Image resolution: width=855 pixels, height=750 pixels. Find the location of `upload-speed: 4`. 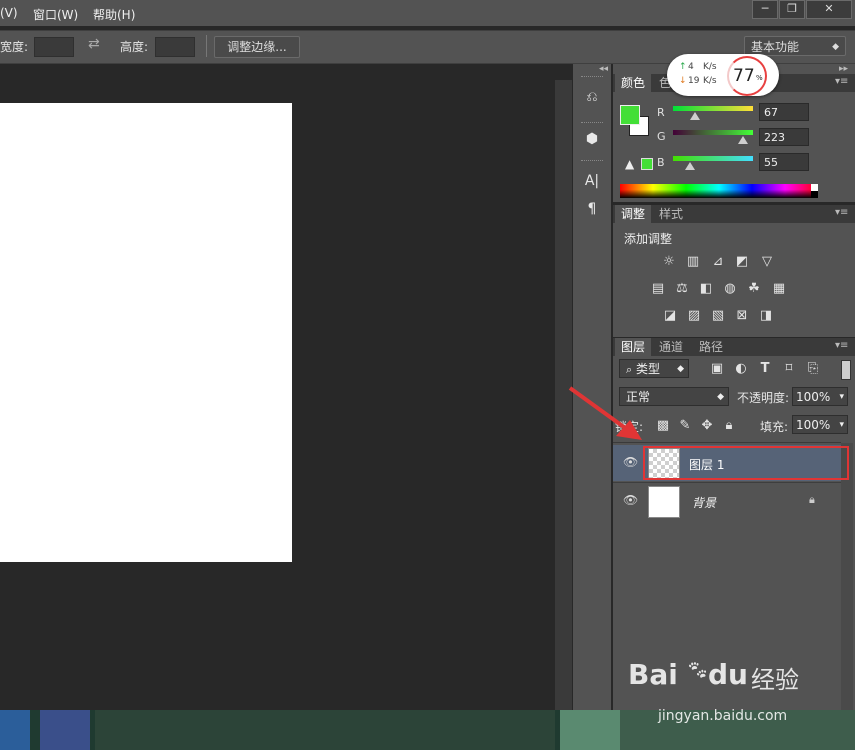

upload-speed: 4 is located at coordinates (691, 67).